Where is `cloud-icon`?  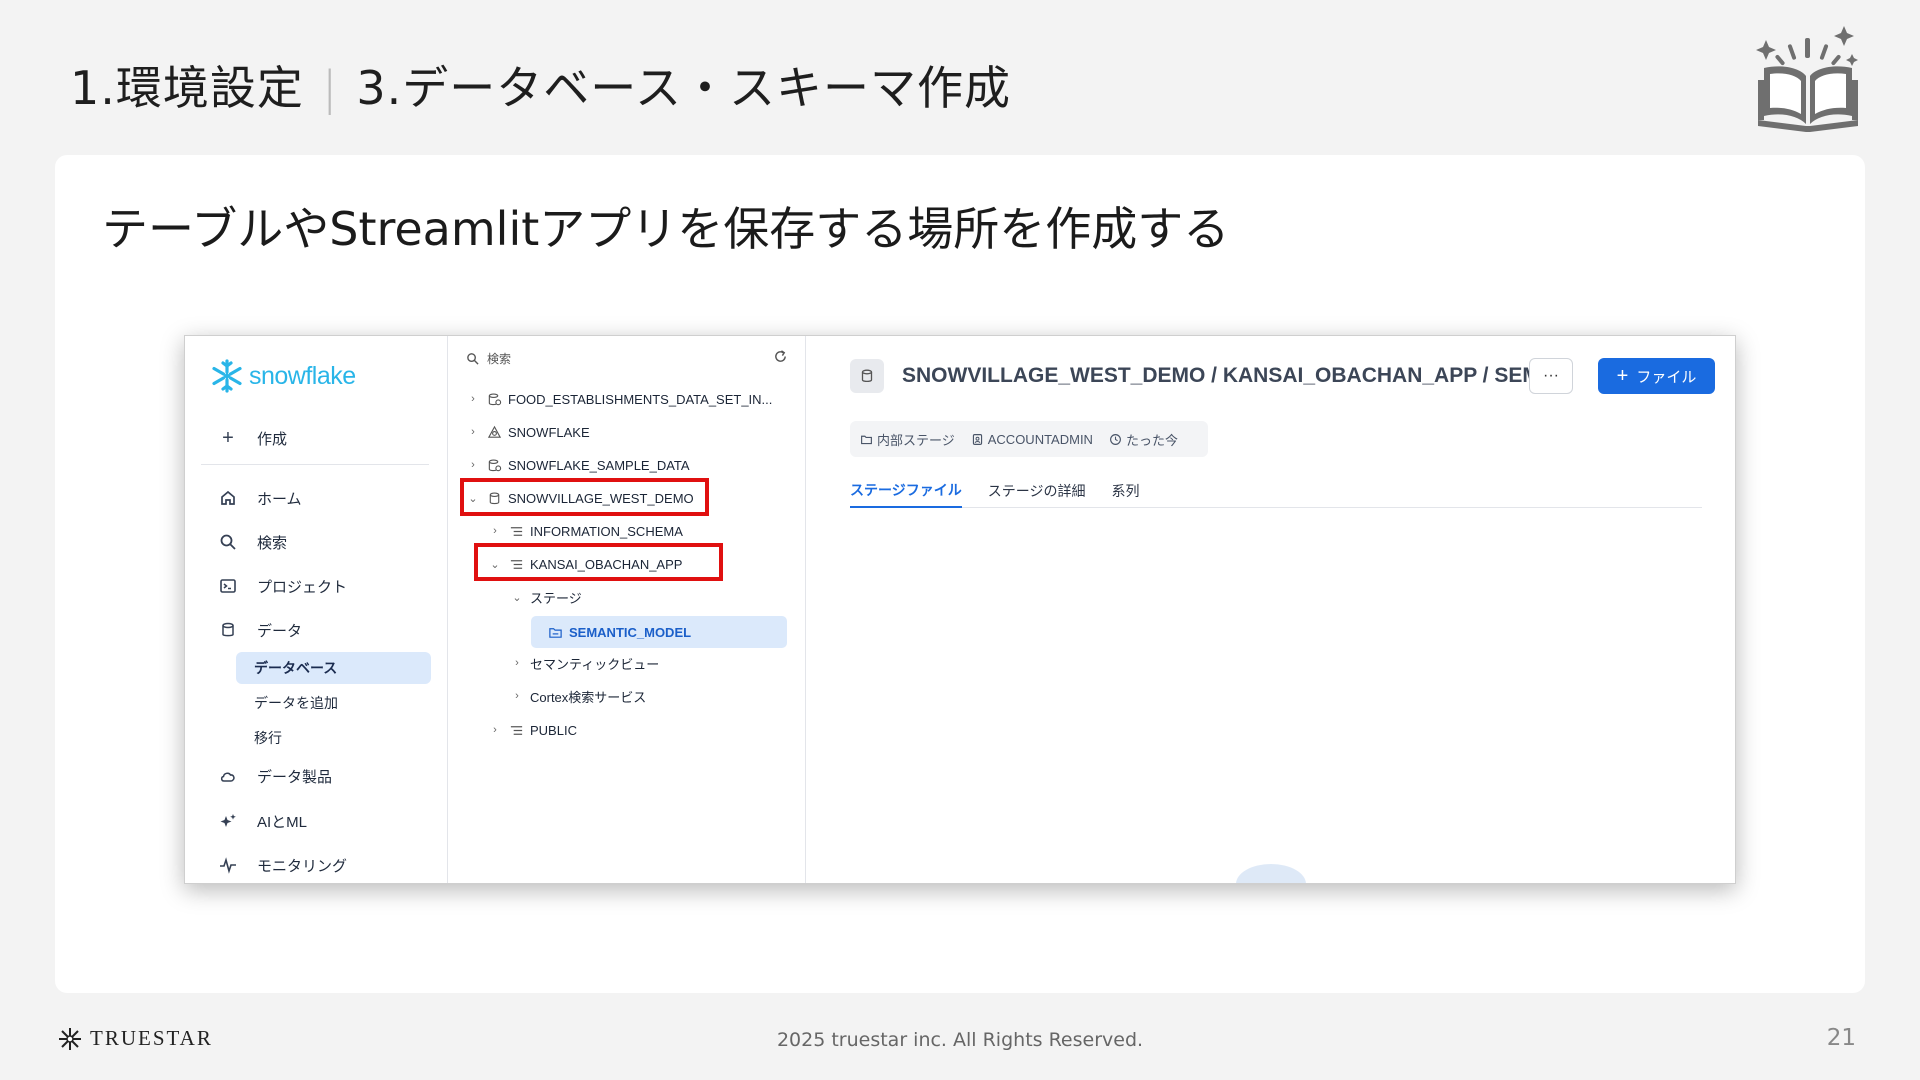 cloud-icon is located at coordinates (228, 776).